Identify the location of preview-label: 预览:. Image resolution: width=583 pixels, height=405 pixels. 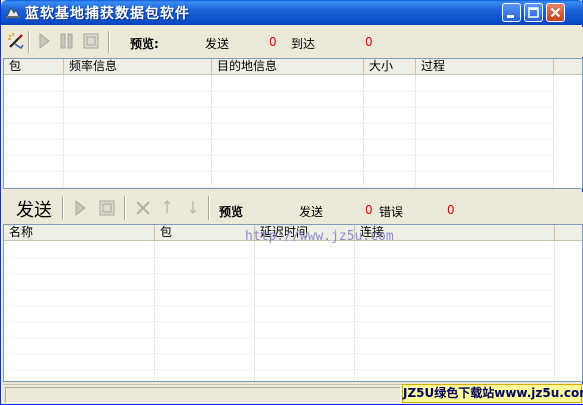
(144, 44).